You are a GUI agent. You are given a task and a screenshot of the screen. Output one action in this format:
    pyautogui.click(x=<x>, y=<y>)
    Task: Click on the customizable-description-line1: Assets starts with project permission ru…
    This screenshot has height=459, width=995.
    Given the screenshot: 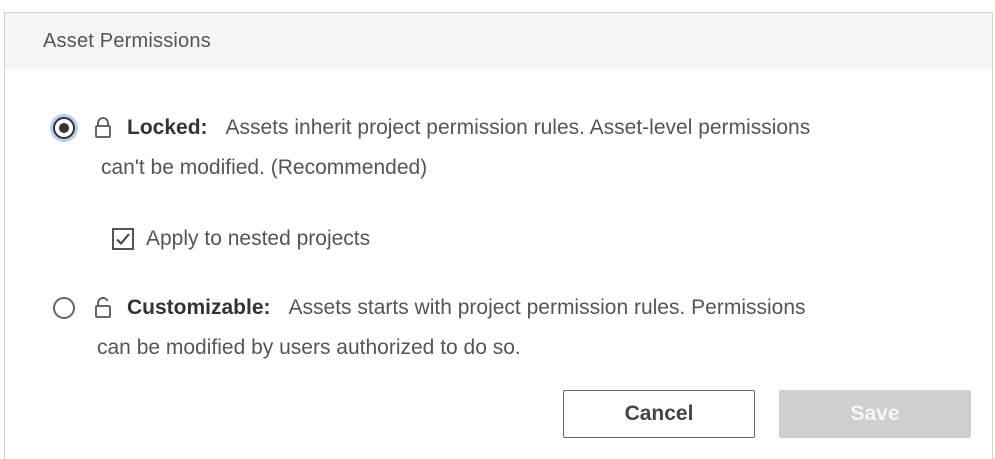 What is the action you would take?
    pyautogui.click(x=547, y=307)
    